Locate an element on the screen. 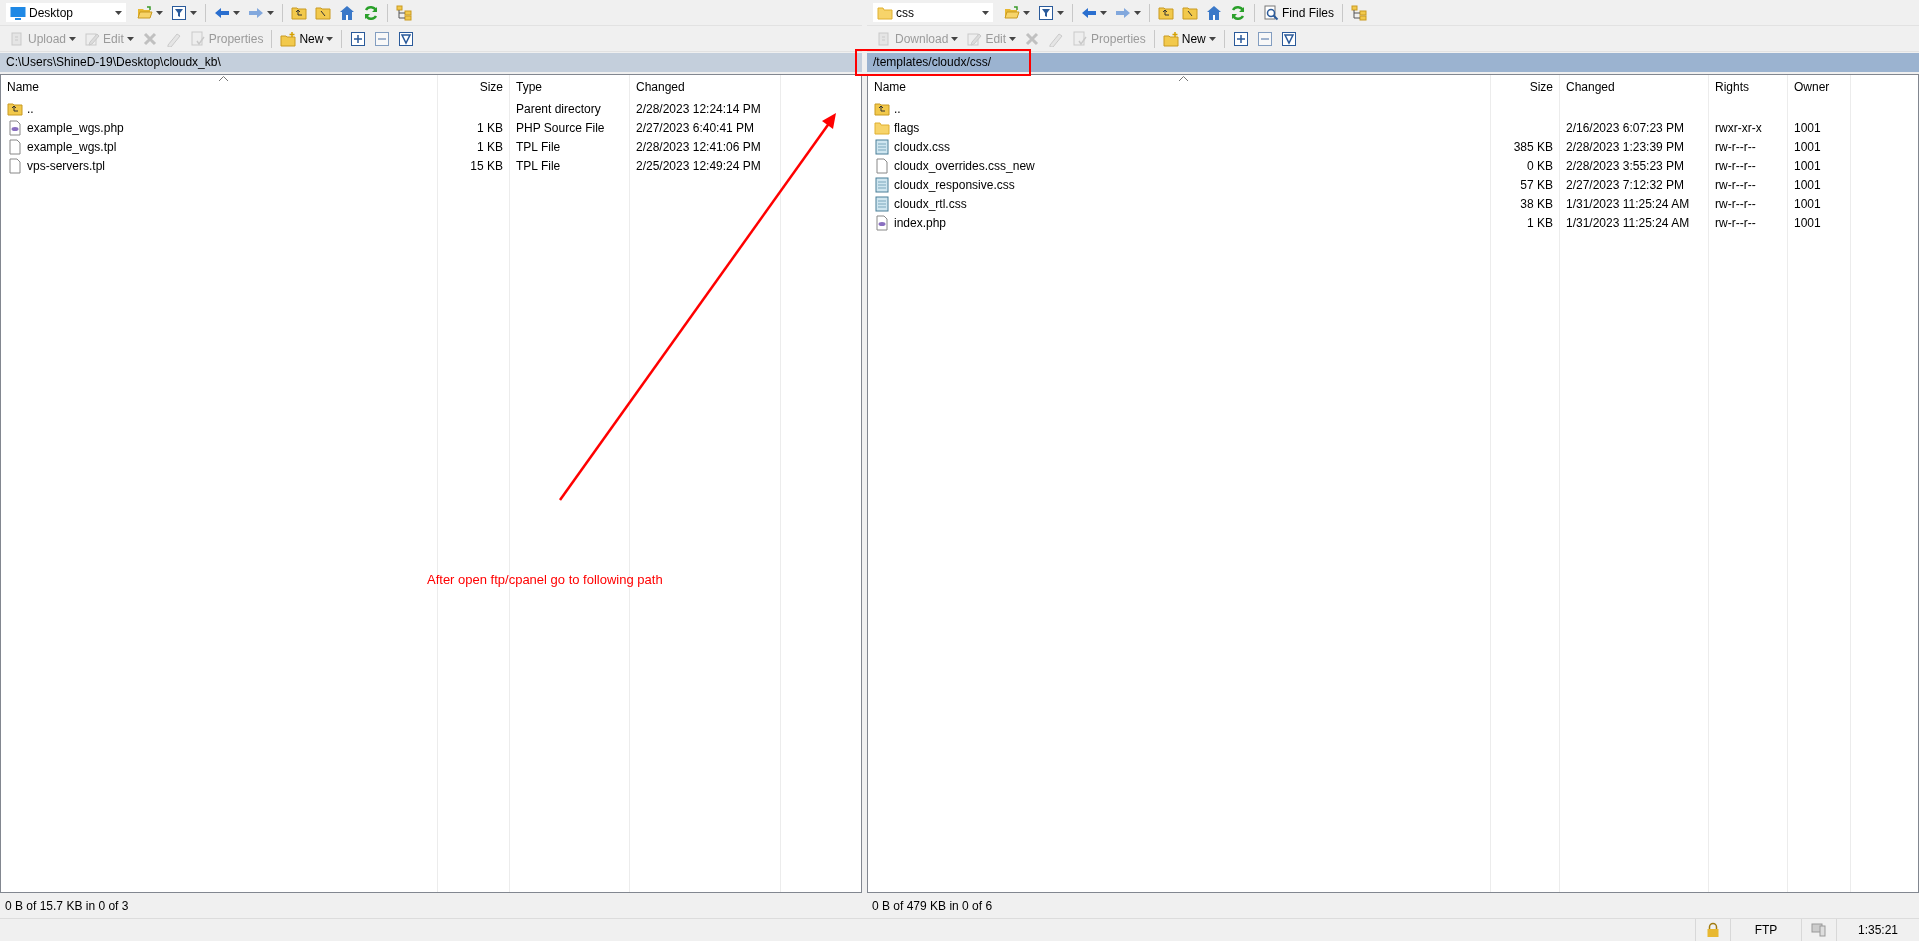 The image size is (1919, 941). table-cell: 385 KB is located at coordinates (1533, 146).